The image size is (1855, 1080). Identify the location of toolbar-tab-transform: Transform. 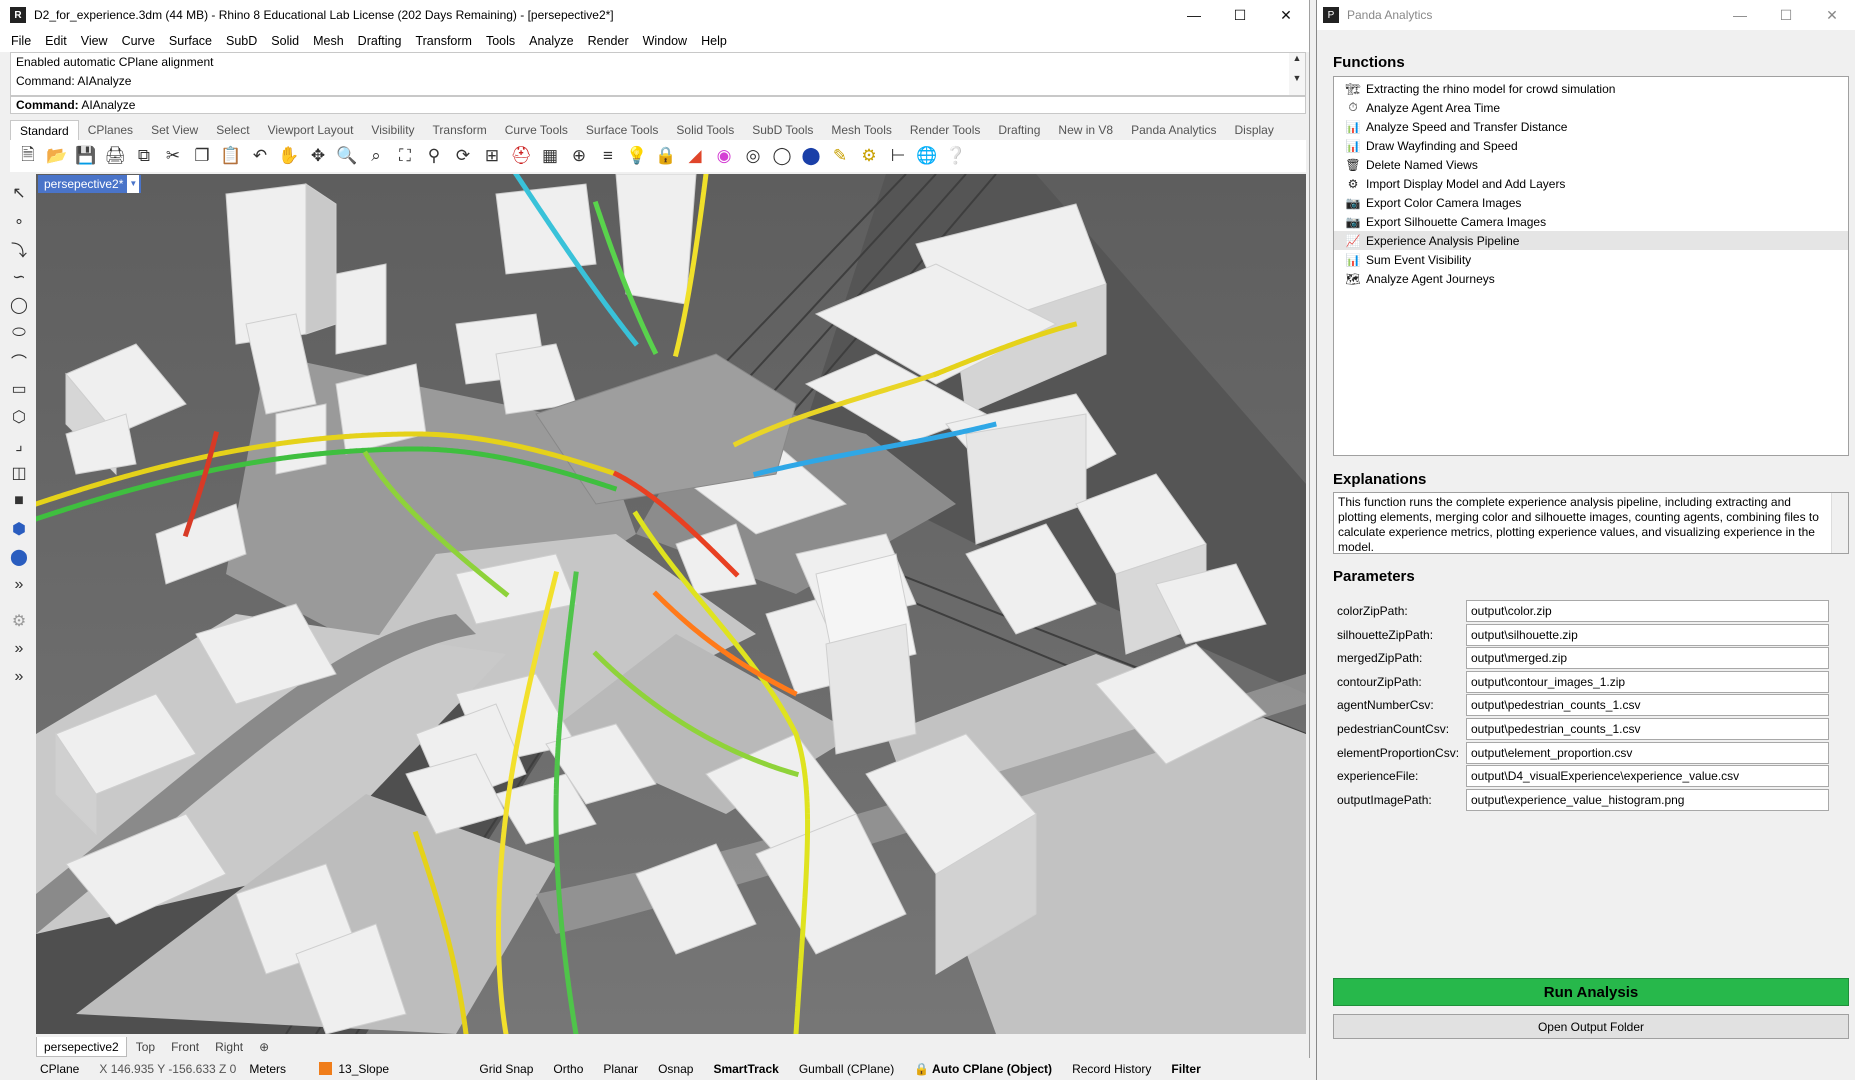
(460, 130).